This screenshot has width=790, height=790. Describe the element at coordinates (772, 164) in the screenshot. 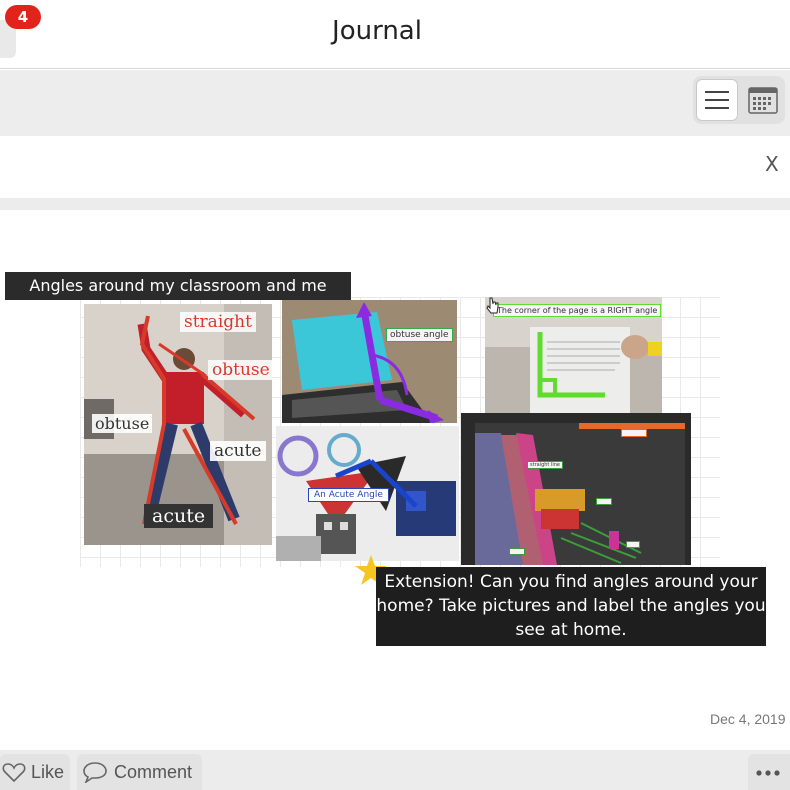

I see `close-button: X` at that location.